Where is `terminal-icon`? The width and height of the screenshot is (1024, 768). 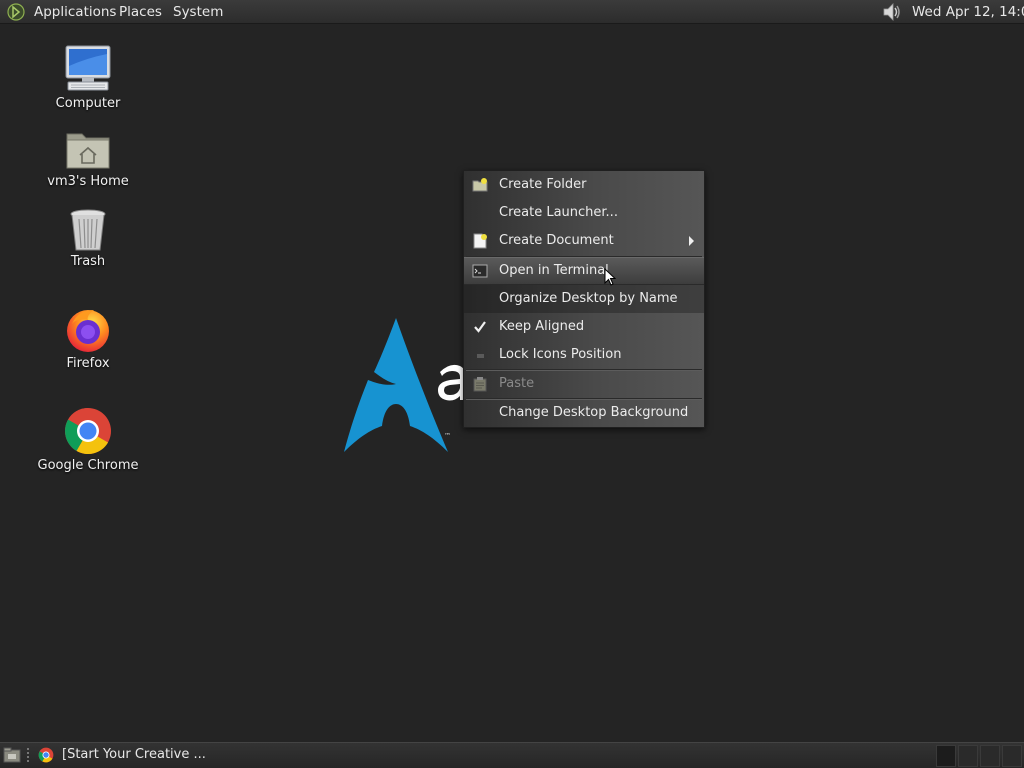
terminal-icon is located at coordinates (480, 271).